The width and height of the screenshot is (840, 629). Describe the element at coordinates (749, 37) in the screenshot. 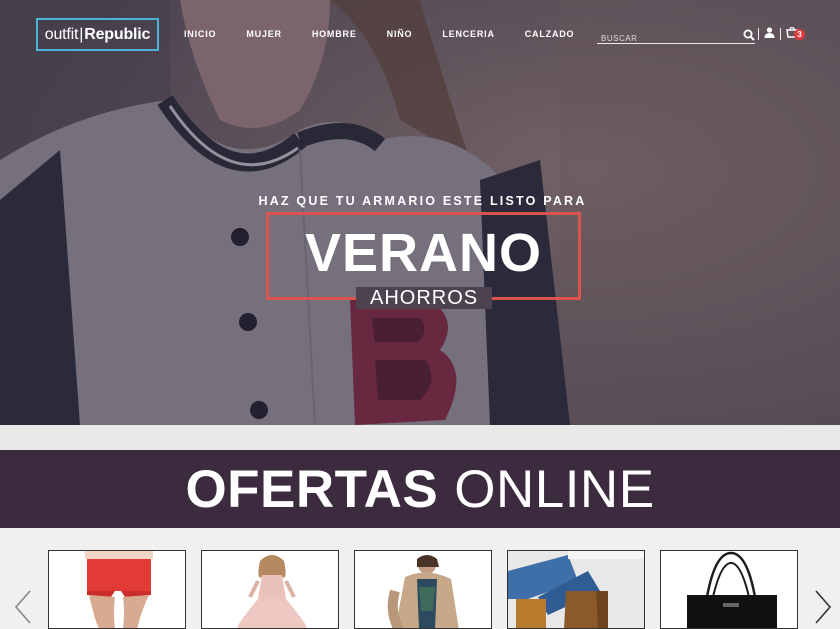

I see `search-icon` at that location.